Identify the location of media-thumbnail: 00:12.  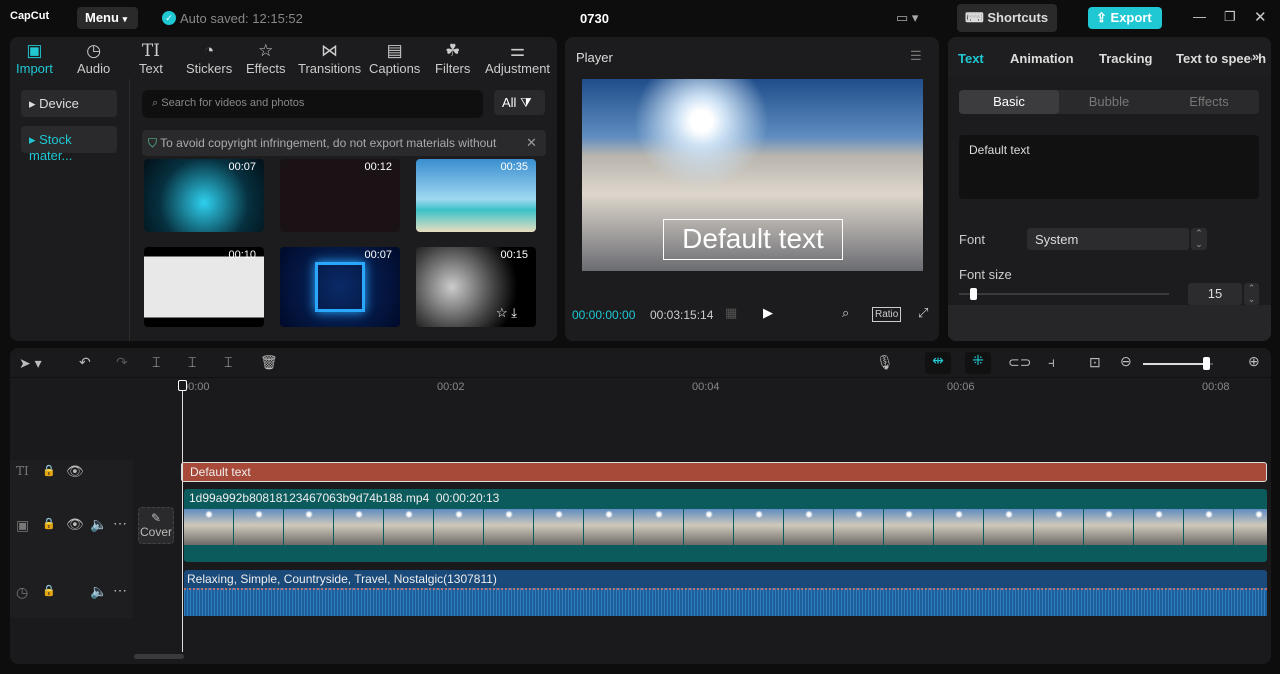
(340, 195).